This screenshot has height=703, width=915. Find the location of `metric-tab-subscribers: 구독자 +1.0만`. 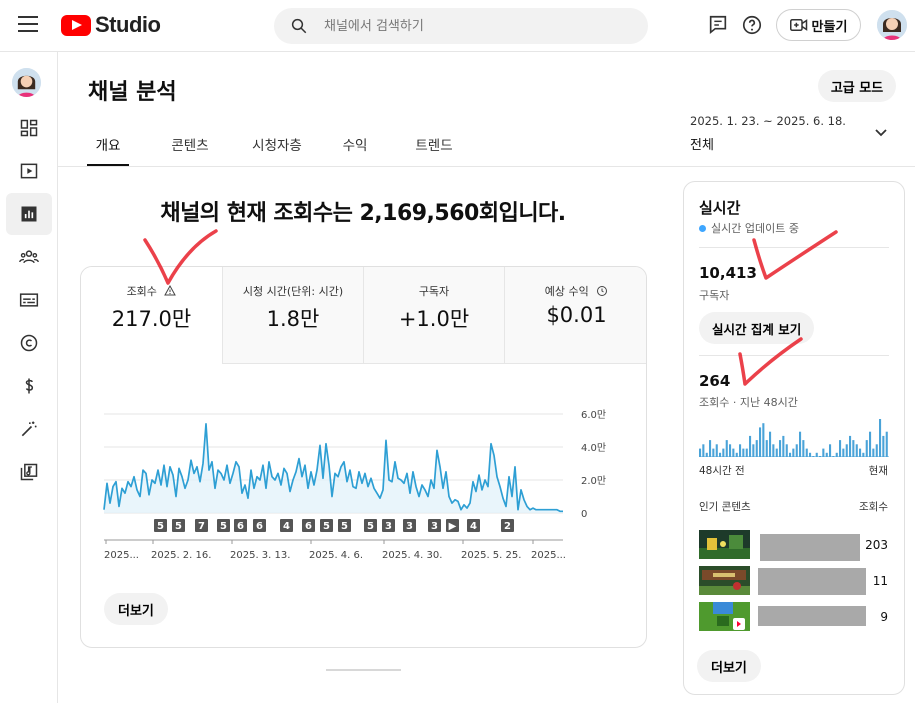

metric-tab-subscribers: 구독자 +1.0만 is located at coordinates (434, 315).